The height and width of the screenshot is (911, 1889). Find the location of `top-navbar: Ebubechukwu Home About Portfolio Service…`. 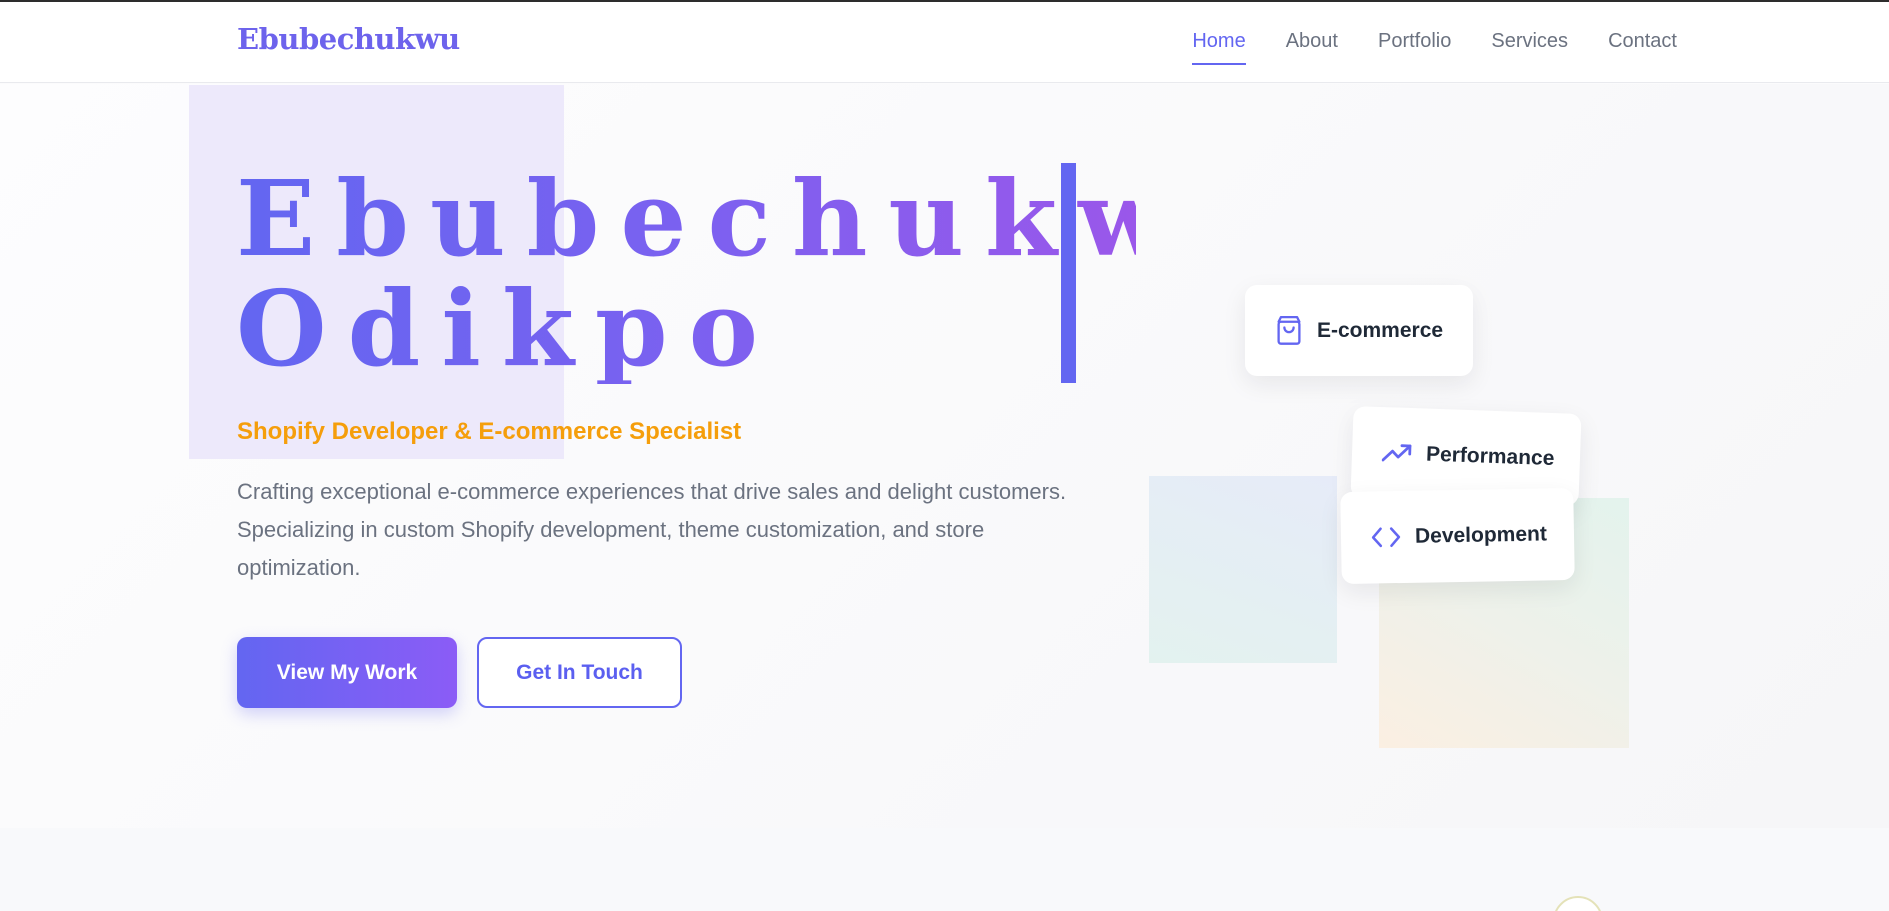

top-navbar: Ebubechukwu Home About Portfolio Service… is located at coordinates (944, 42).